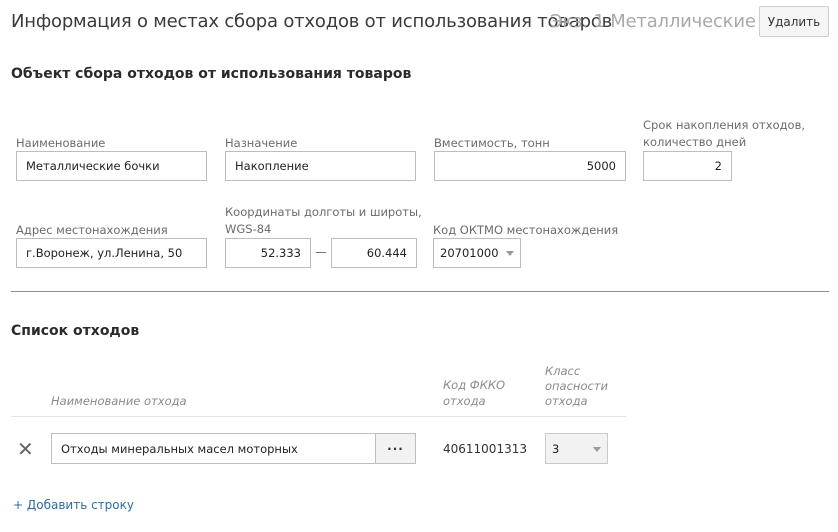 Image resolution: width=838 pixels, height=532 pixels. Describe the element at coordinates (576, 386) in the screenshot. I see `column-header-class-line2: опасности` at that location.